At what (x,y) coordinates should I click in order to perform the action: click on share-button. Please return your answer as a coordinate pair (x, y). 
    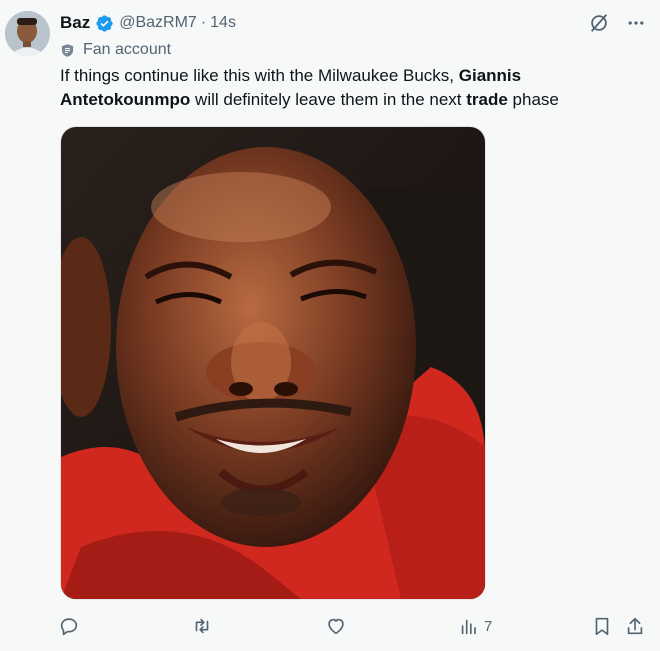
    Looking at the image, I should click on (635, 626).